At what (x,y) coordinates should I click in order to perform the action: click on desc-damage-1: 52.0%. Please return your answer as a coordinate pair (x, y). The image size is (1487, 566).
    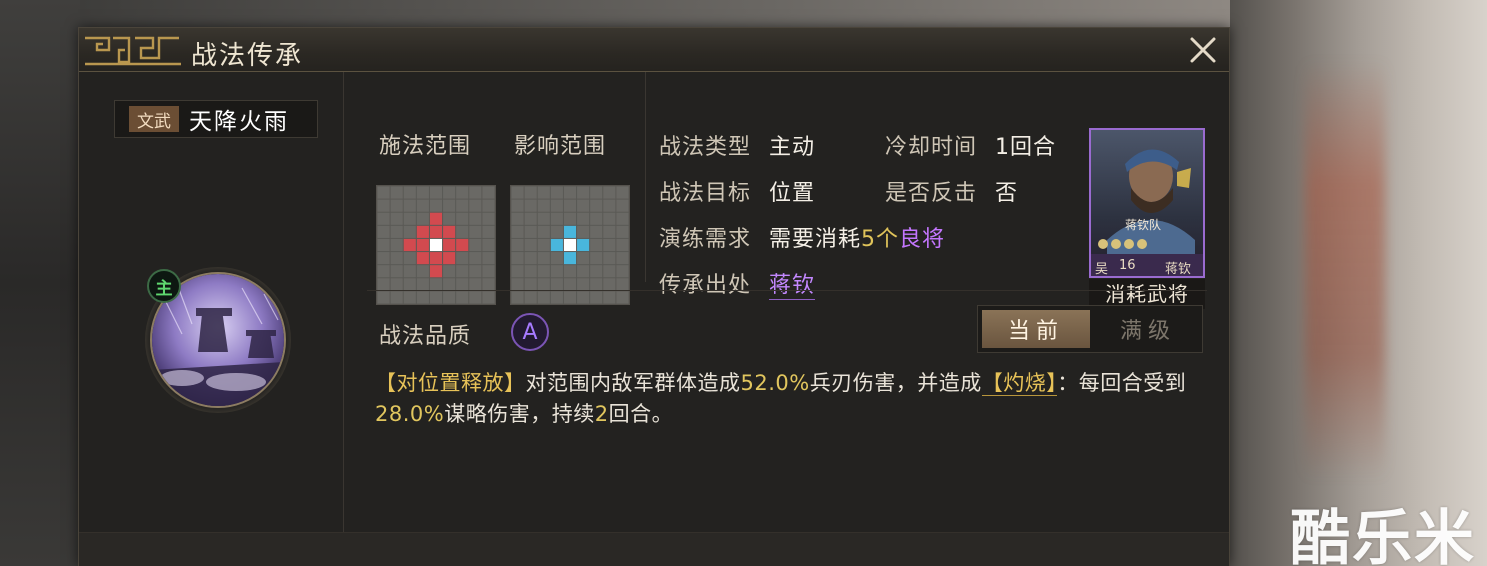
    Looking at the image, I should click on (775, 383).